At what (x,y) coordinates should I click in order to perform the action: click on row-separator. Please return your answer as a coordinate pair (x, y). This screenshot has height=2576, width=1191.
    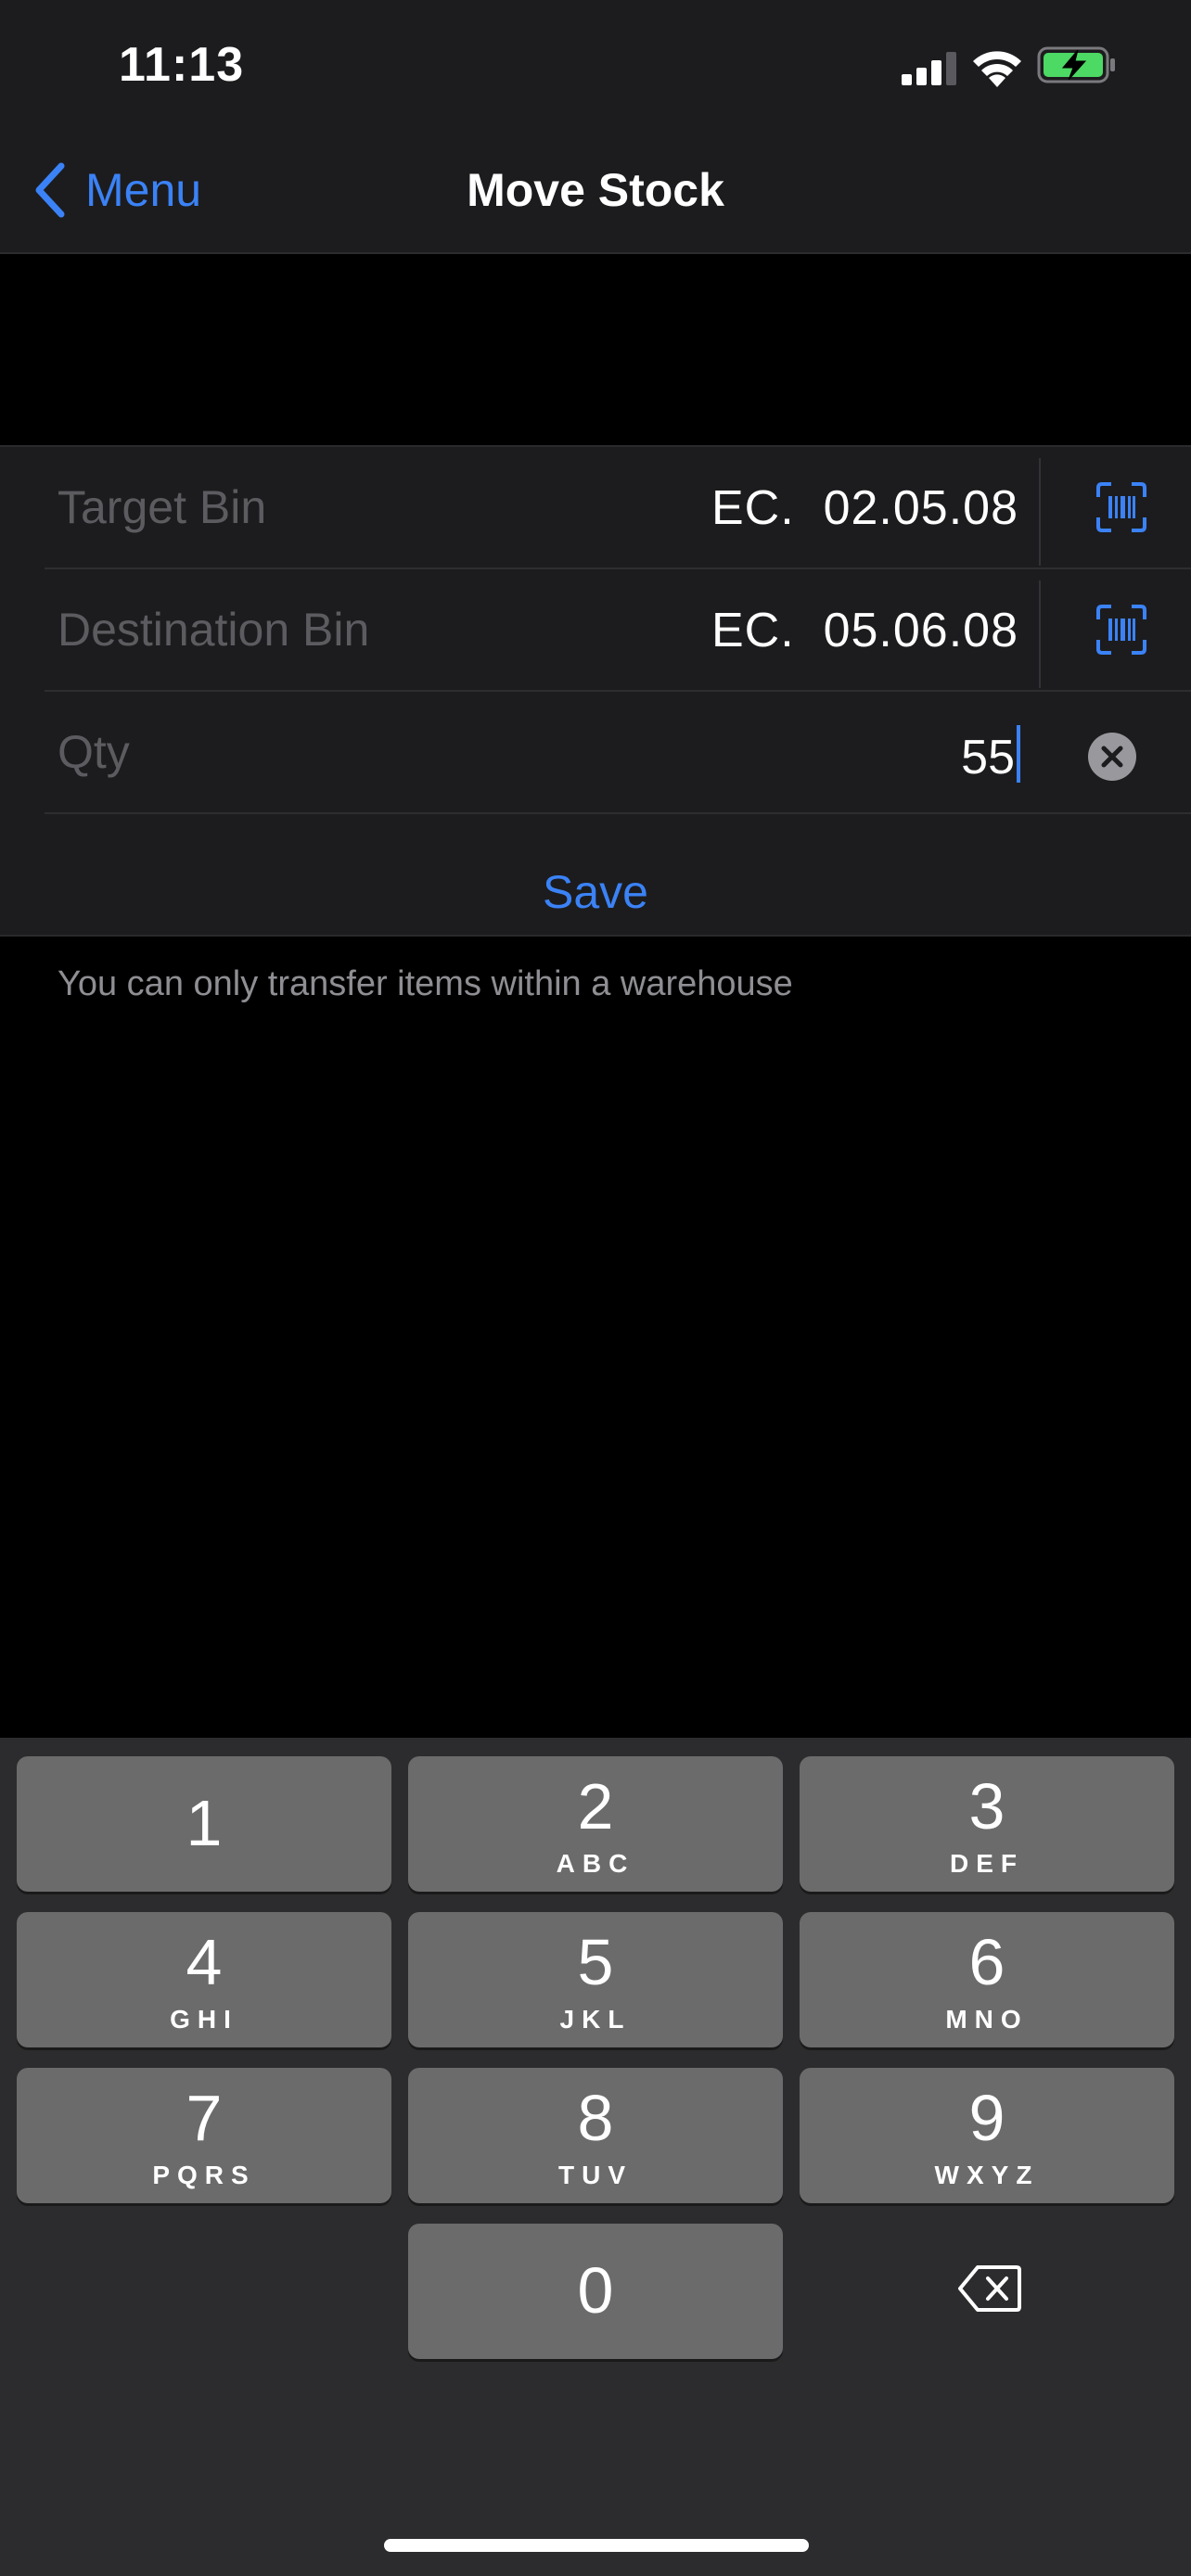
    Looking at the image, I should click on (618, 813).